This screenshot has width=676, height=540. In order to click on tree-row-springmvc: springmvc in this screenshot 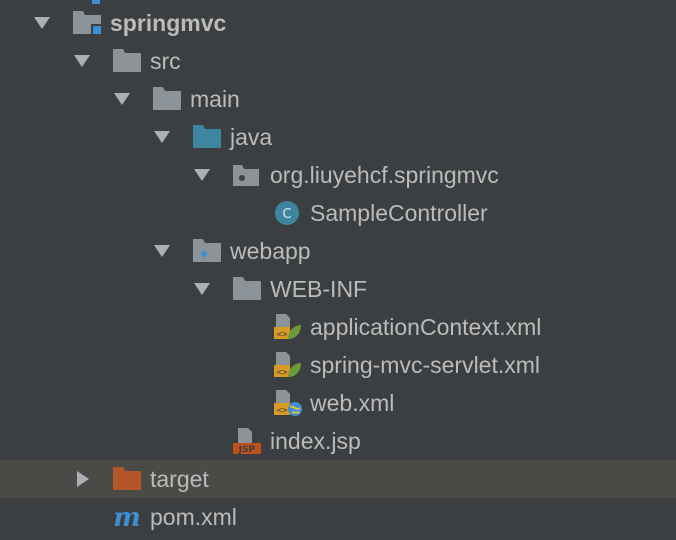, I will do `click(338, 23)`.